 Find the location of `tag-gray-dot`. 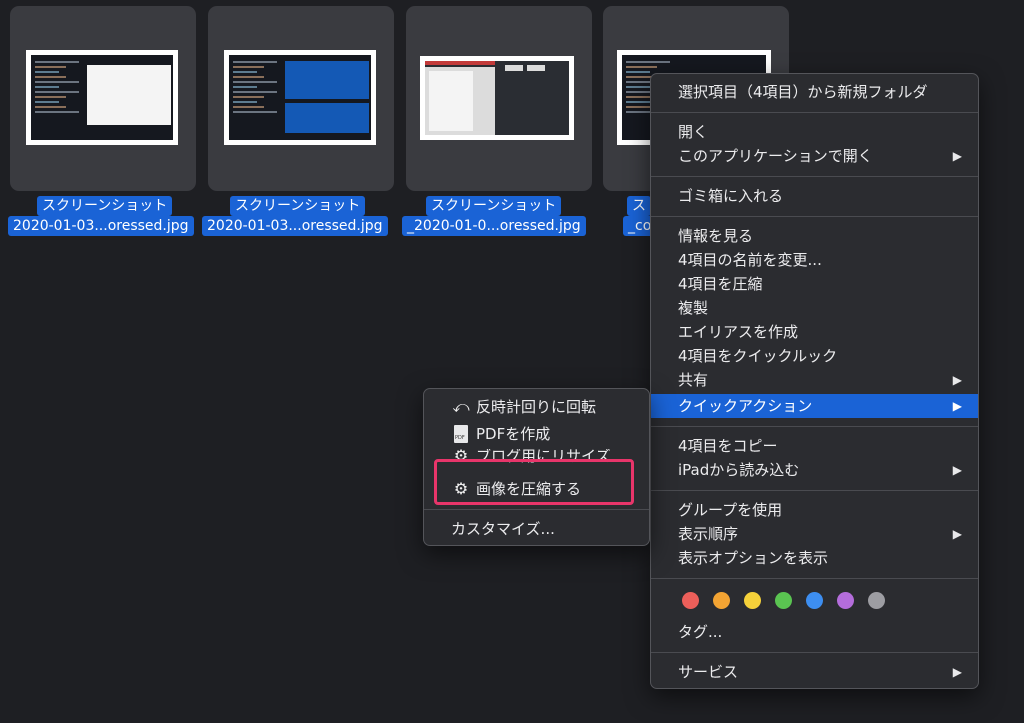

tag-gray-dot is located at coordinates (876, 600).